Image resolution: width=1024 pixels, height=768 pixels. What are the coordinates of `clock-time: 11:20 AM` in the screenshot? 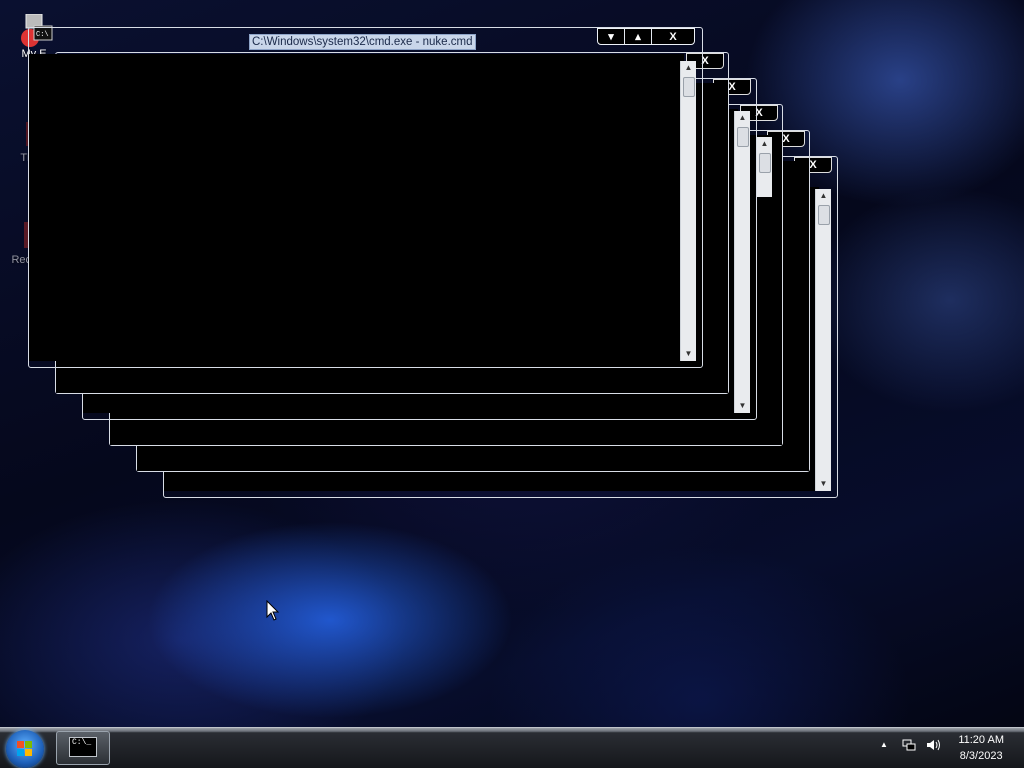 It's located at (981, 740).